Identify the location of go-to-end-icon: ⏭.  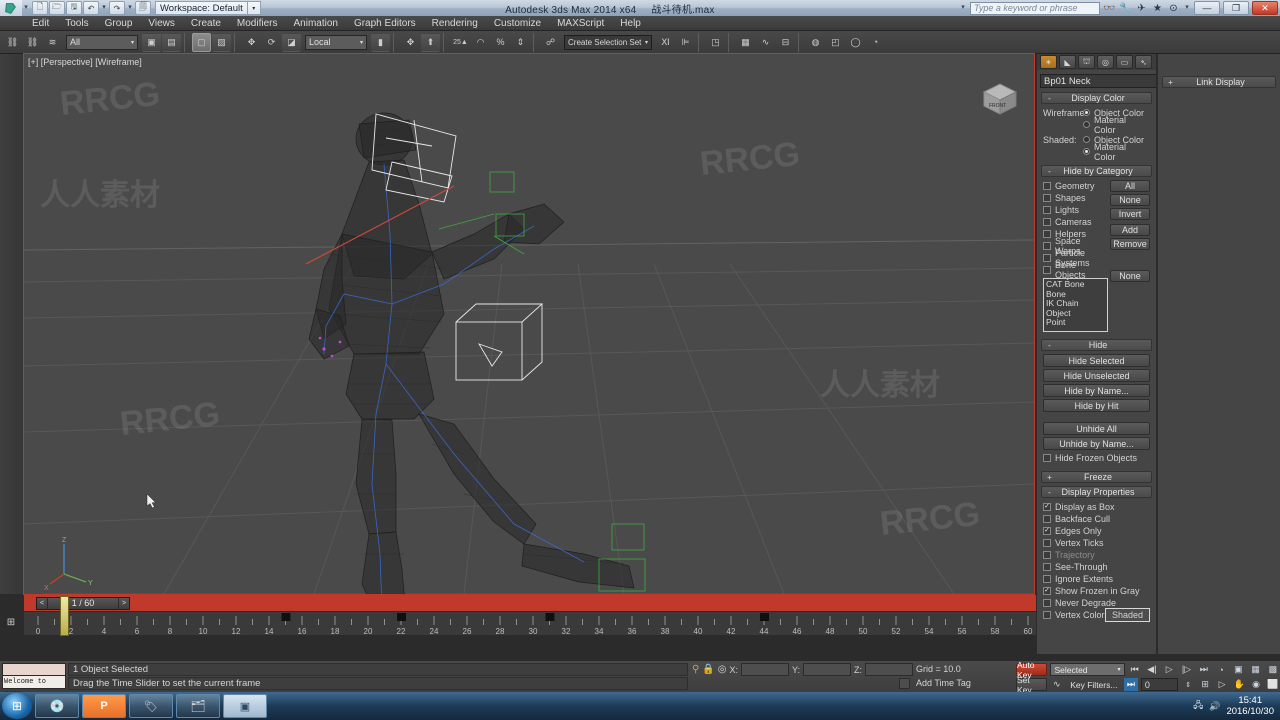
(1204, 669).